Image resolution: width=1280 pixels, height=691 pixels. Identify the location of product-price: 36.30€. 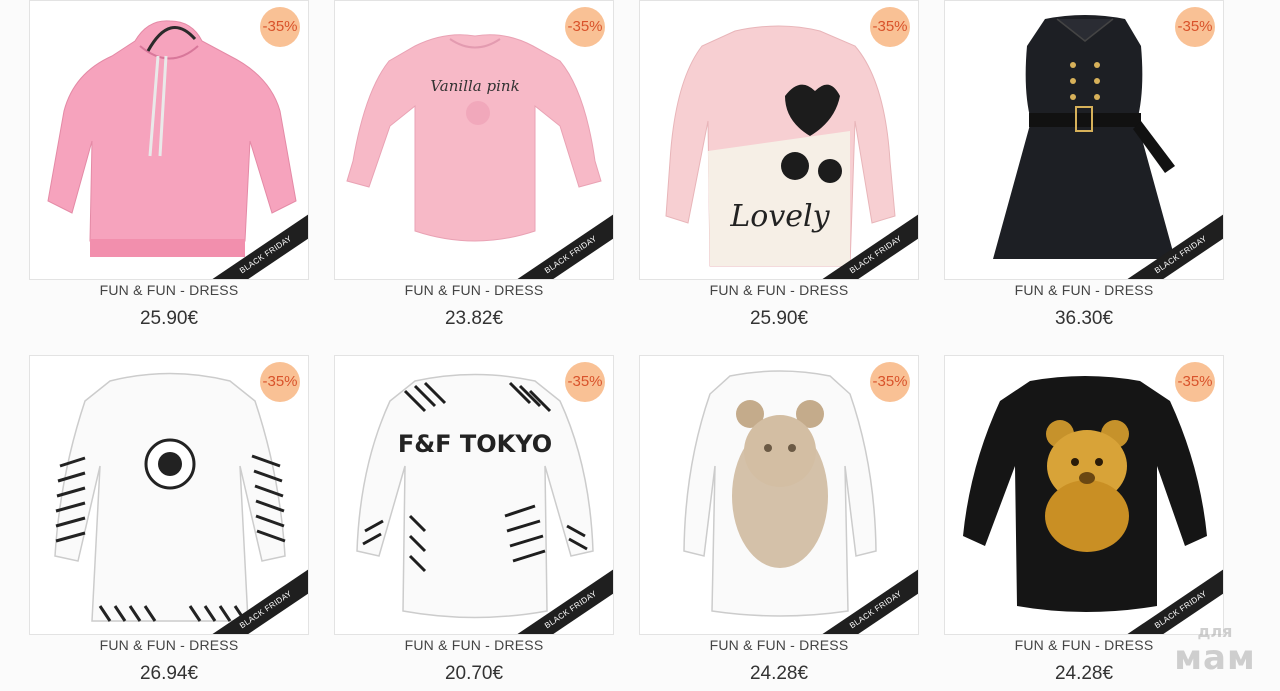
(1084, 318).